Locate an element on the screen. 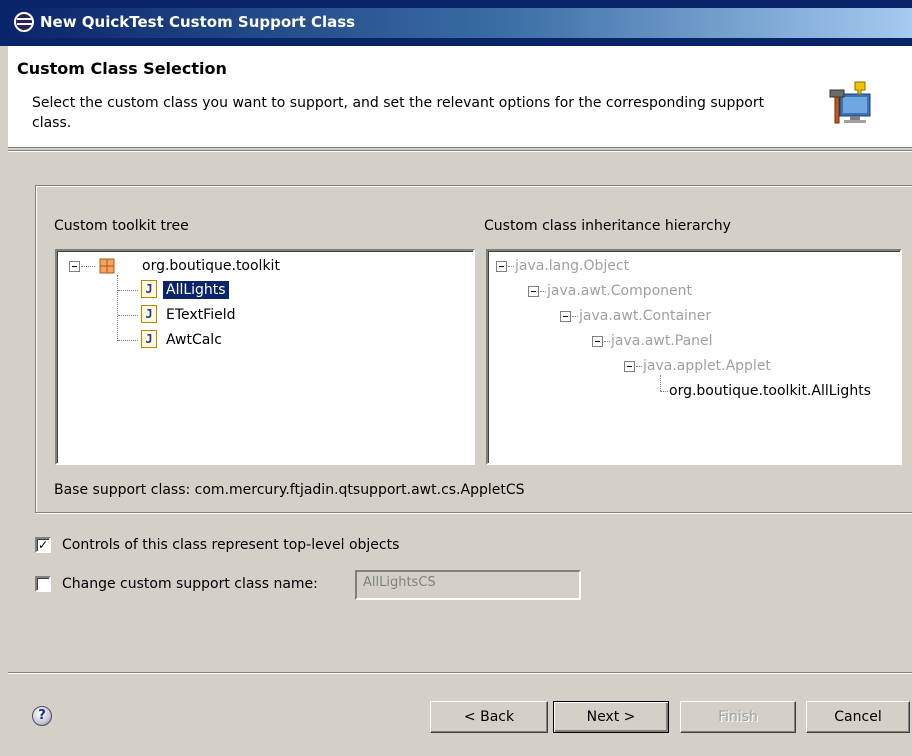 The image size is (912, 756). hierarchy-node-applet: java.applet.Applet is located at coordinates (707, 366).